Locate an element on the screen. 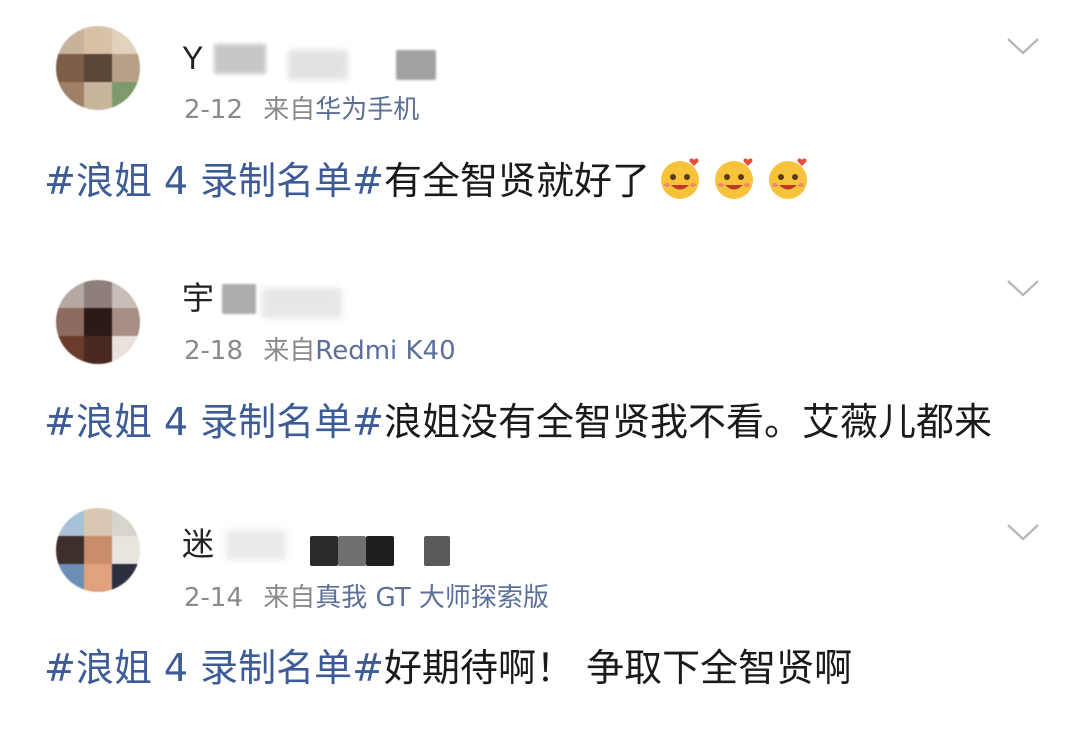  post-meta: 2-14 来自真我 GT 大师探索版 is located at coordinates (366, 598).